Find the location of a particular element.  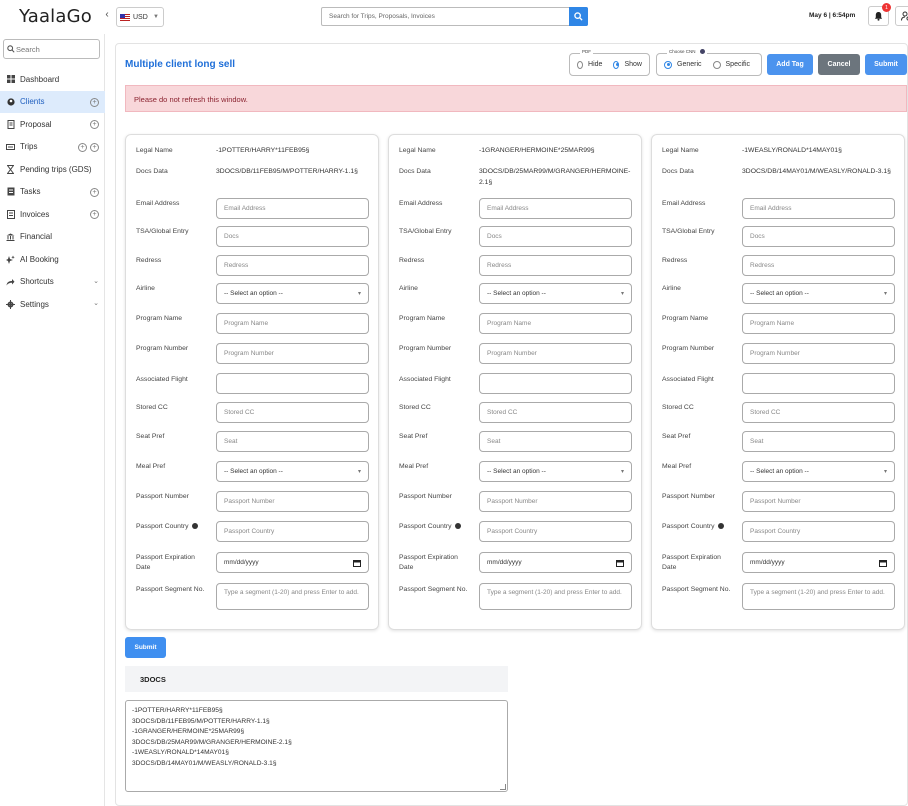

airline-label: Airline is located at coordinates (408, 288).